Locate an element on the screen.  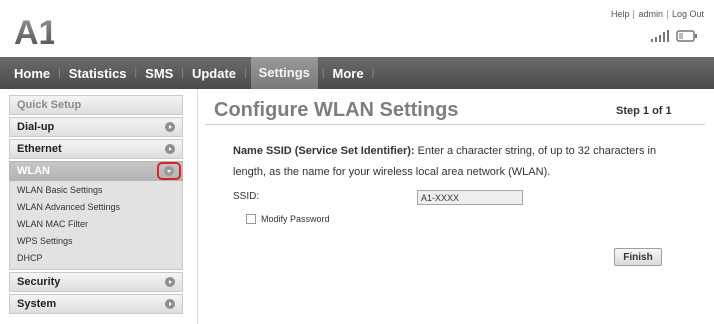
finish-button: Finish is located at coordinates (638, 257).